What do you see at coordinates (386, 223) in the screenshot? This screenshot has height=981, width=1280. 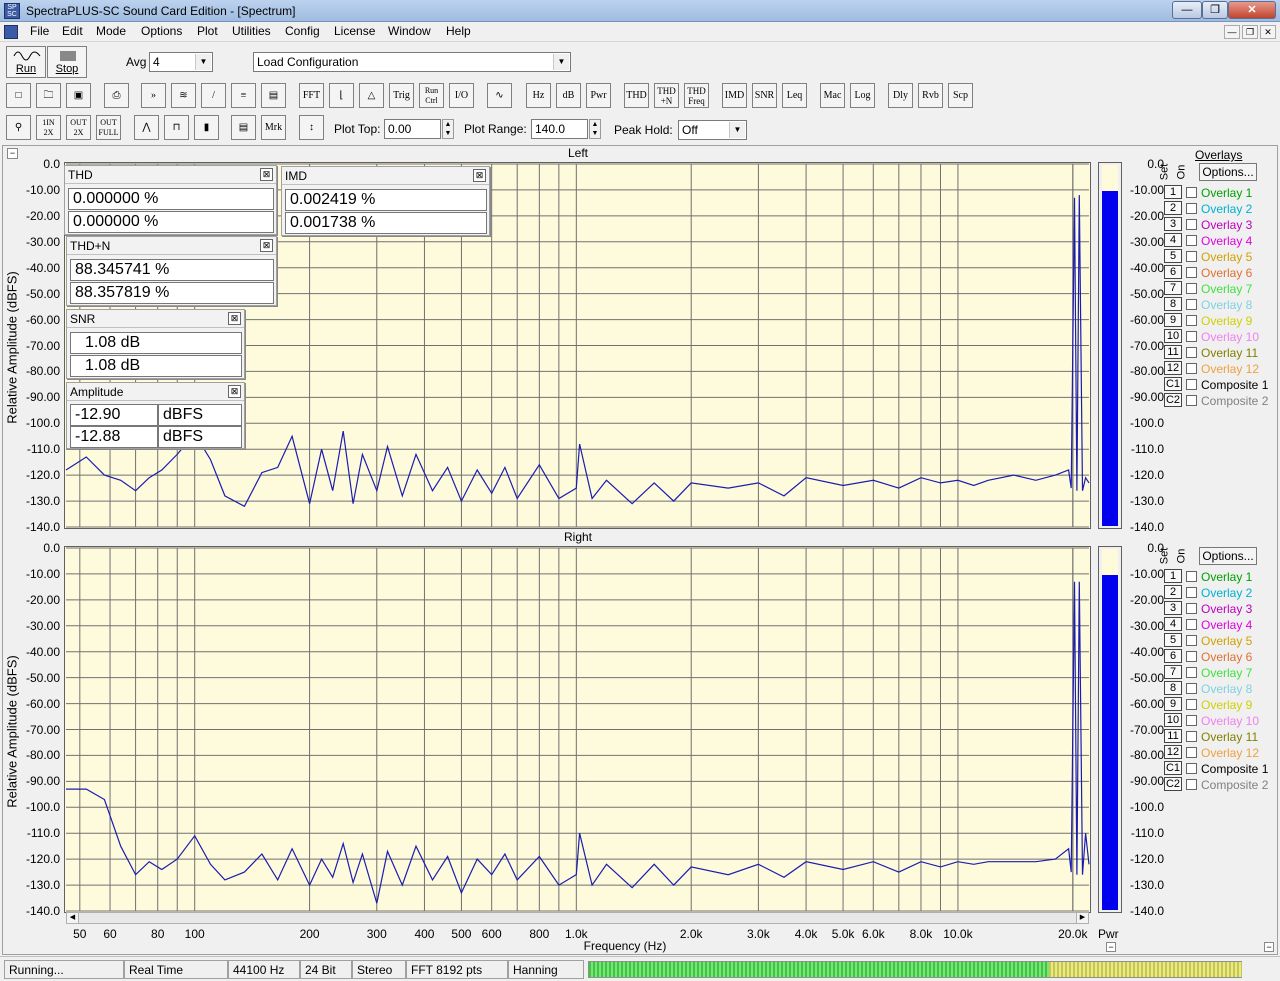 I see `imd-value-2: 0.001738 %` at bounding box center [386, 223].